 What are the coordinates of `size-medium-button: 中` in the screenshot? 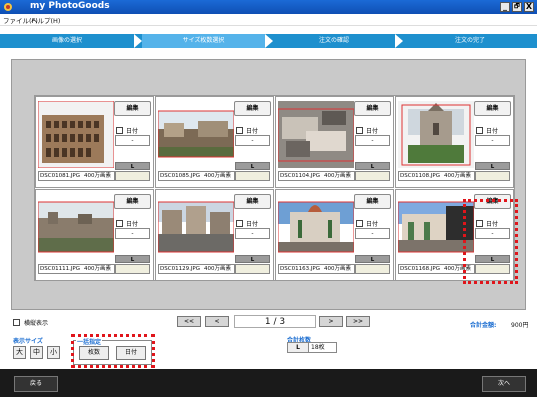 It's located at (36, 352).